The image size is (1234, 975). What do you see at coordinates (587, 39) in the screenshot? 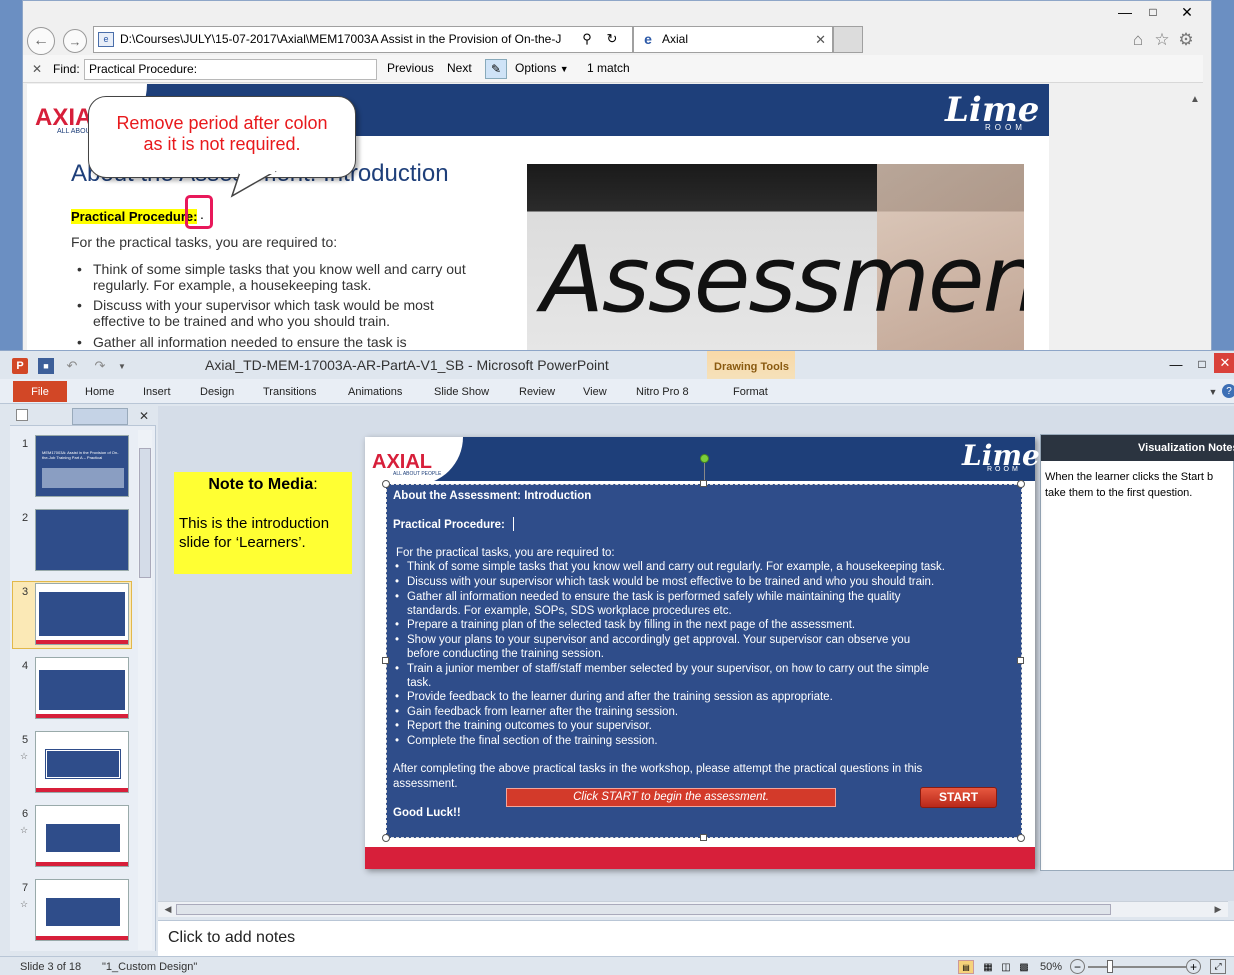
I see `search-icon: ⚲` at bounding box center [587, 39].